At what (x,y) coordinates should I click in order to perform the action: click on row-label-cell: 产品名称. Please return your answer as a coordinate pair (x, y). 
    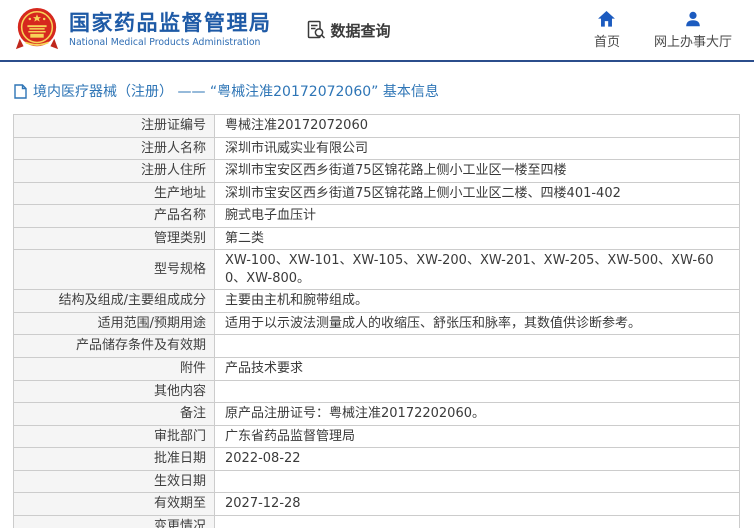
    Looking at the image, I should click on (114, 216).